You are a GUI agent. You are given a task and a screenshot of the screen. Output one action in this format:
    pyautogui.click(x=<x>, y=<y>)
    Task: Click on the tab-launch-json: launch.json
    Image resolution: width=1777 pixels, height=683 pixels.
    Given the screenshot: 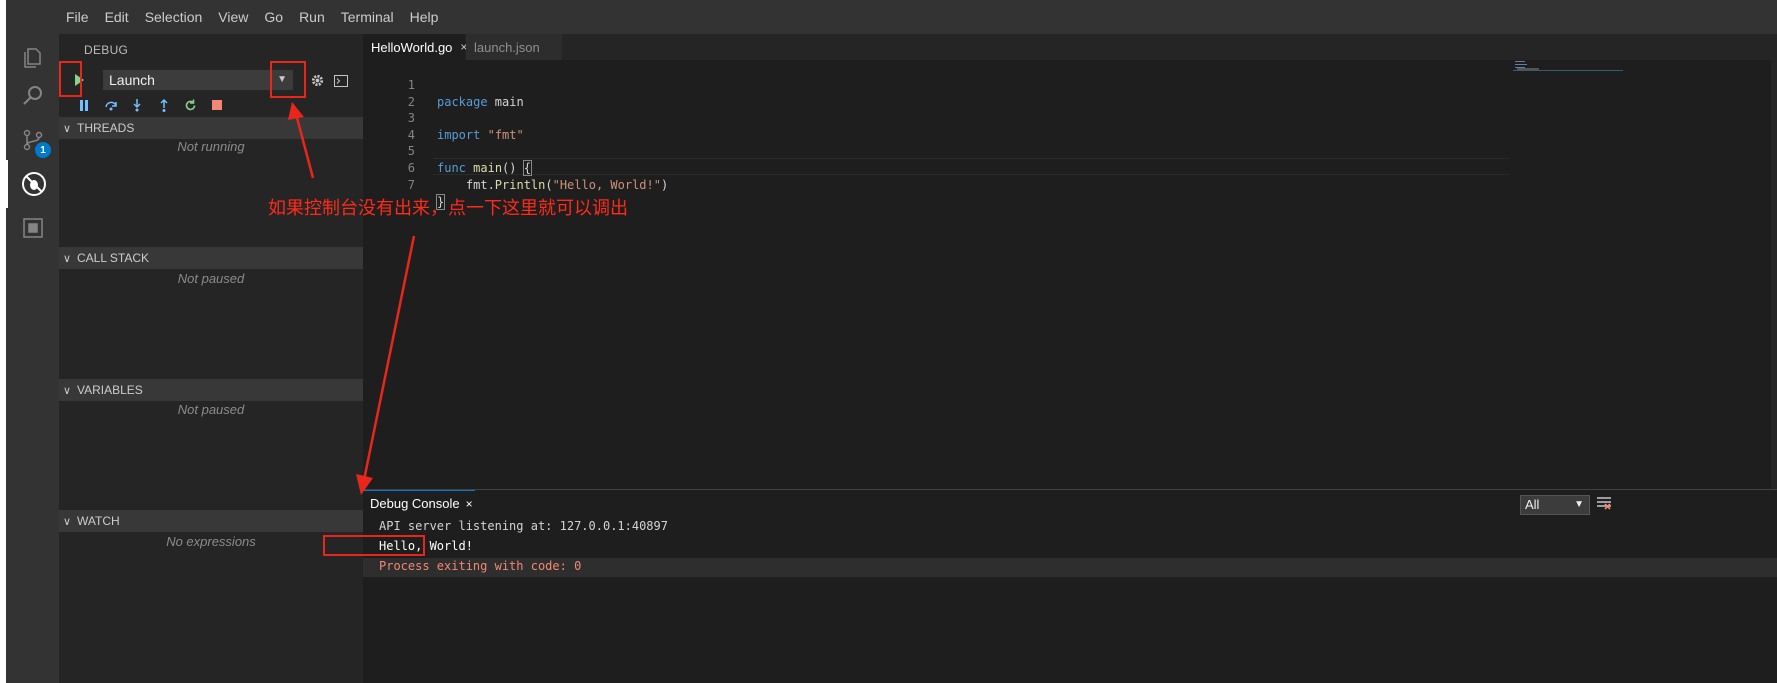 What is the action you would take?
    pyautogui.click(x=514, y=47)
    